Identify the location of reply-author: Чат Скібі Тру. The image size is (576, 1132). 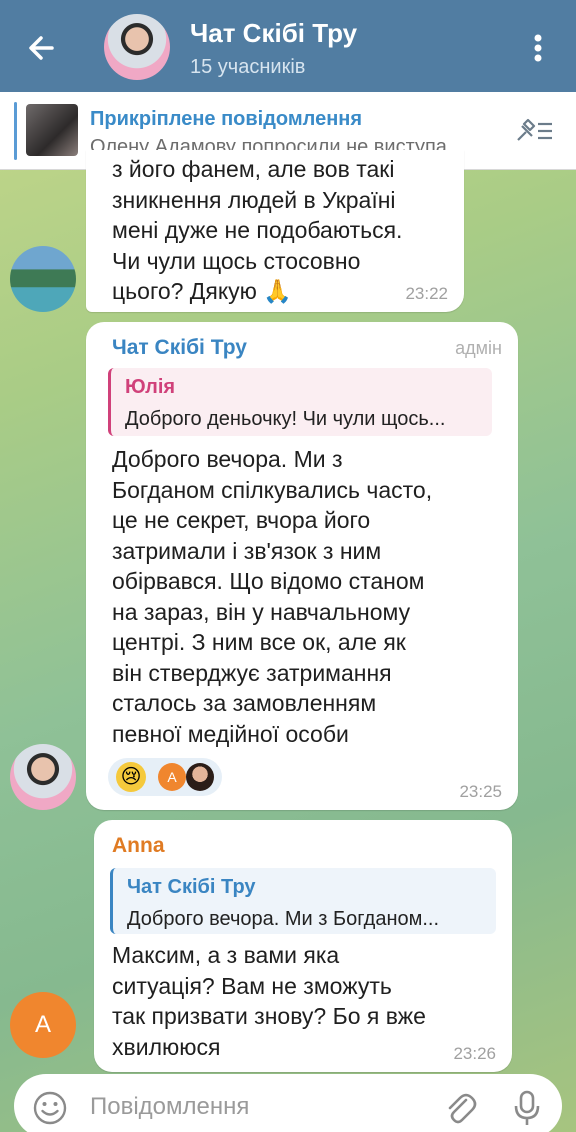
(191, 887).